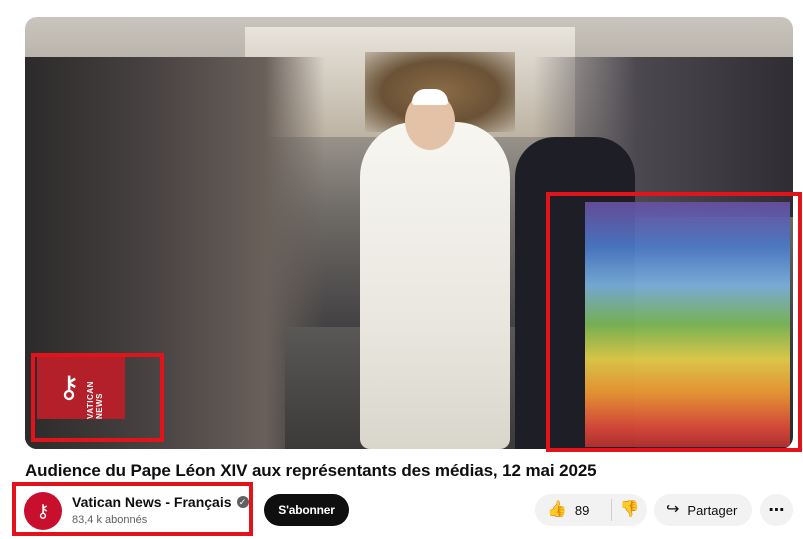 The width and height of the screenshot is (803, 539). I want to click on like-dislike-group: 👍 89 👎, so click(591, 510).